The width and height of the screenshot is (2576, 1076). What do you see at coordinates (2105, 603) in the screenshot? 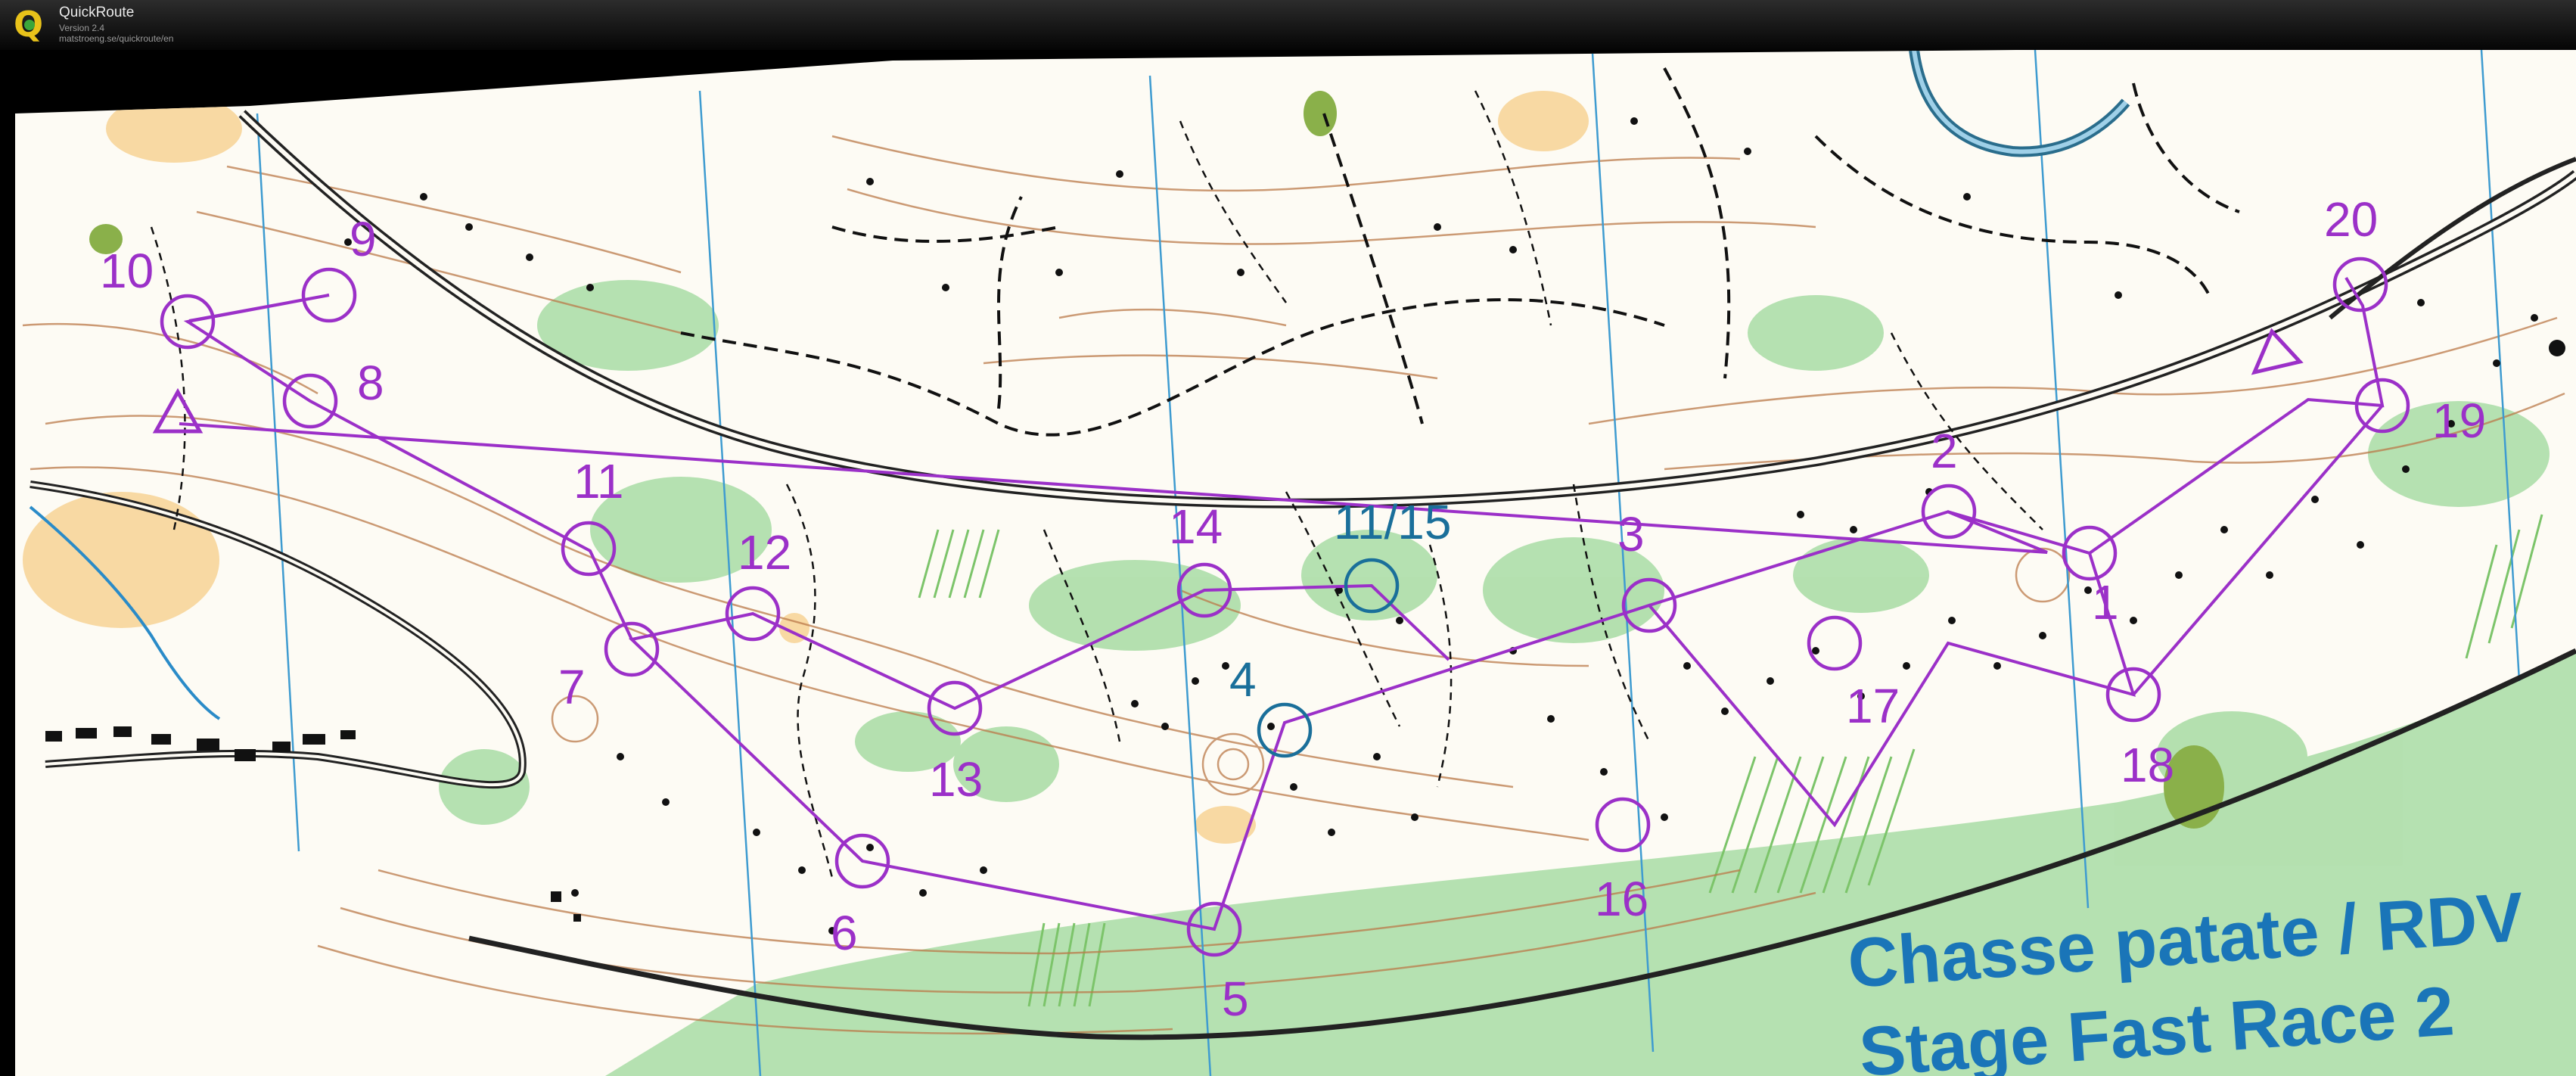
I see `control-label-1: 1` at bounding box center [2105, 603].